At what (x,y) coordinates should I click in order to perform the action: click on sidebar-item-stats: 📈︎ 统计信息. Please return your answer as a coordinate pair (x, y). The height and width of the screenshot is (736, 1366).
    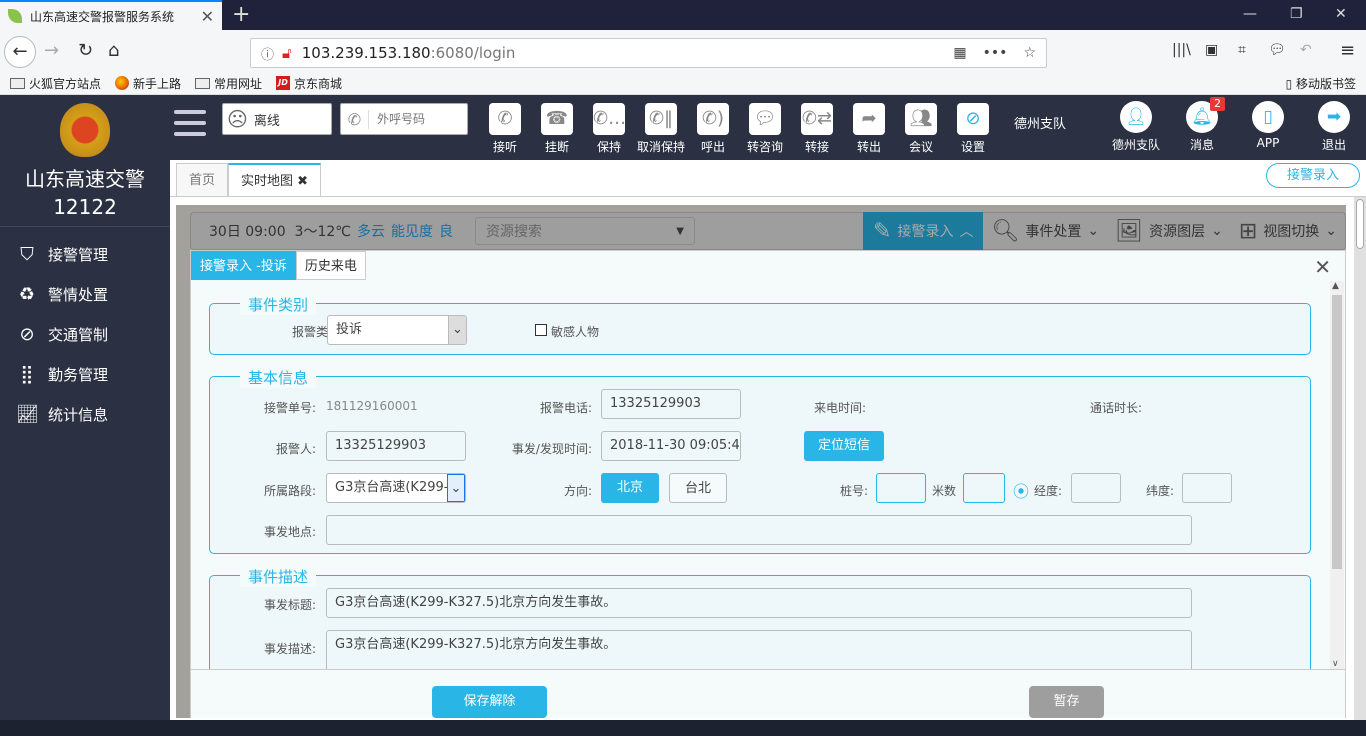
    Looking at the image, I should click on (85, 414).